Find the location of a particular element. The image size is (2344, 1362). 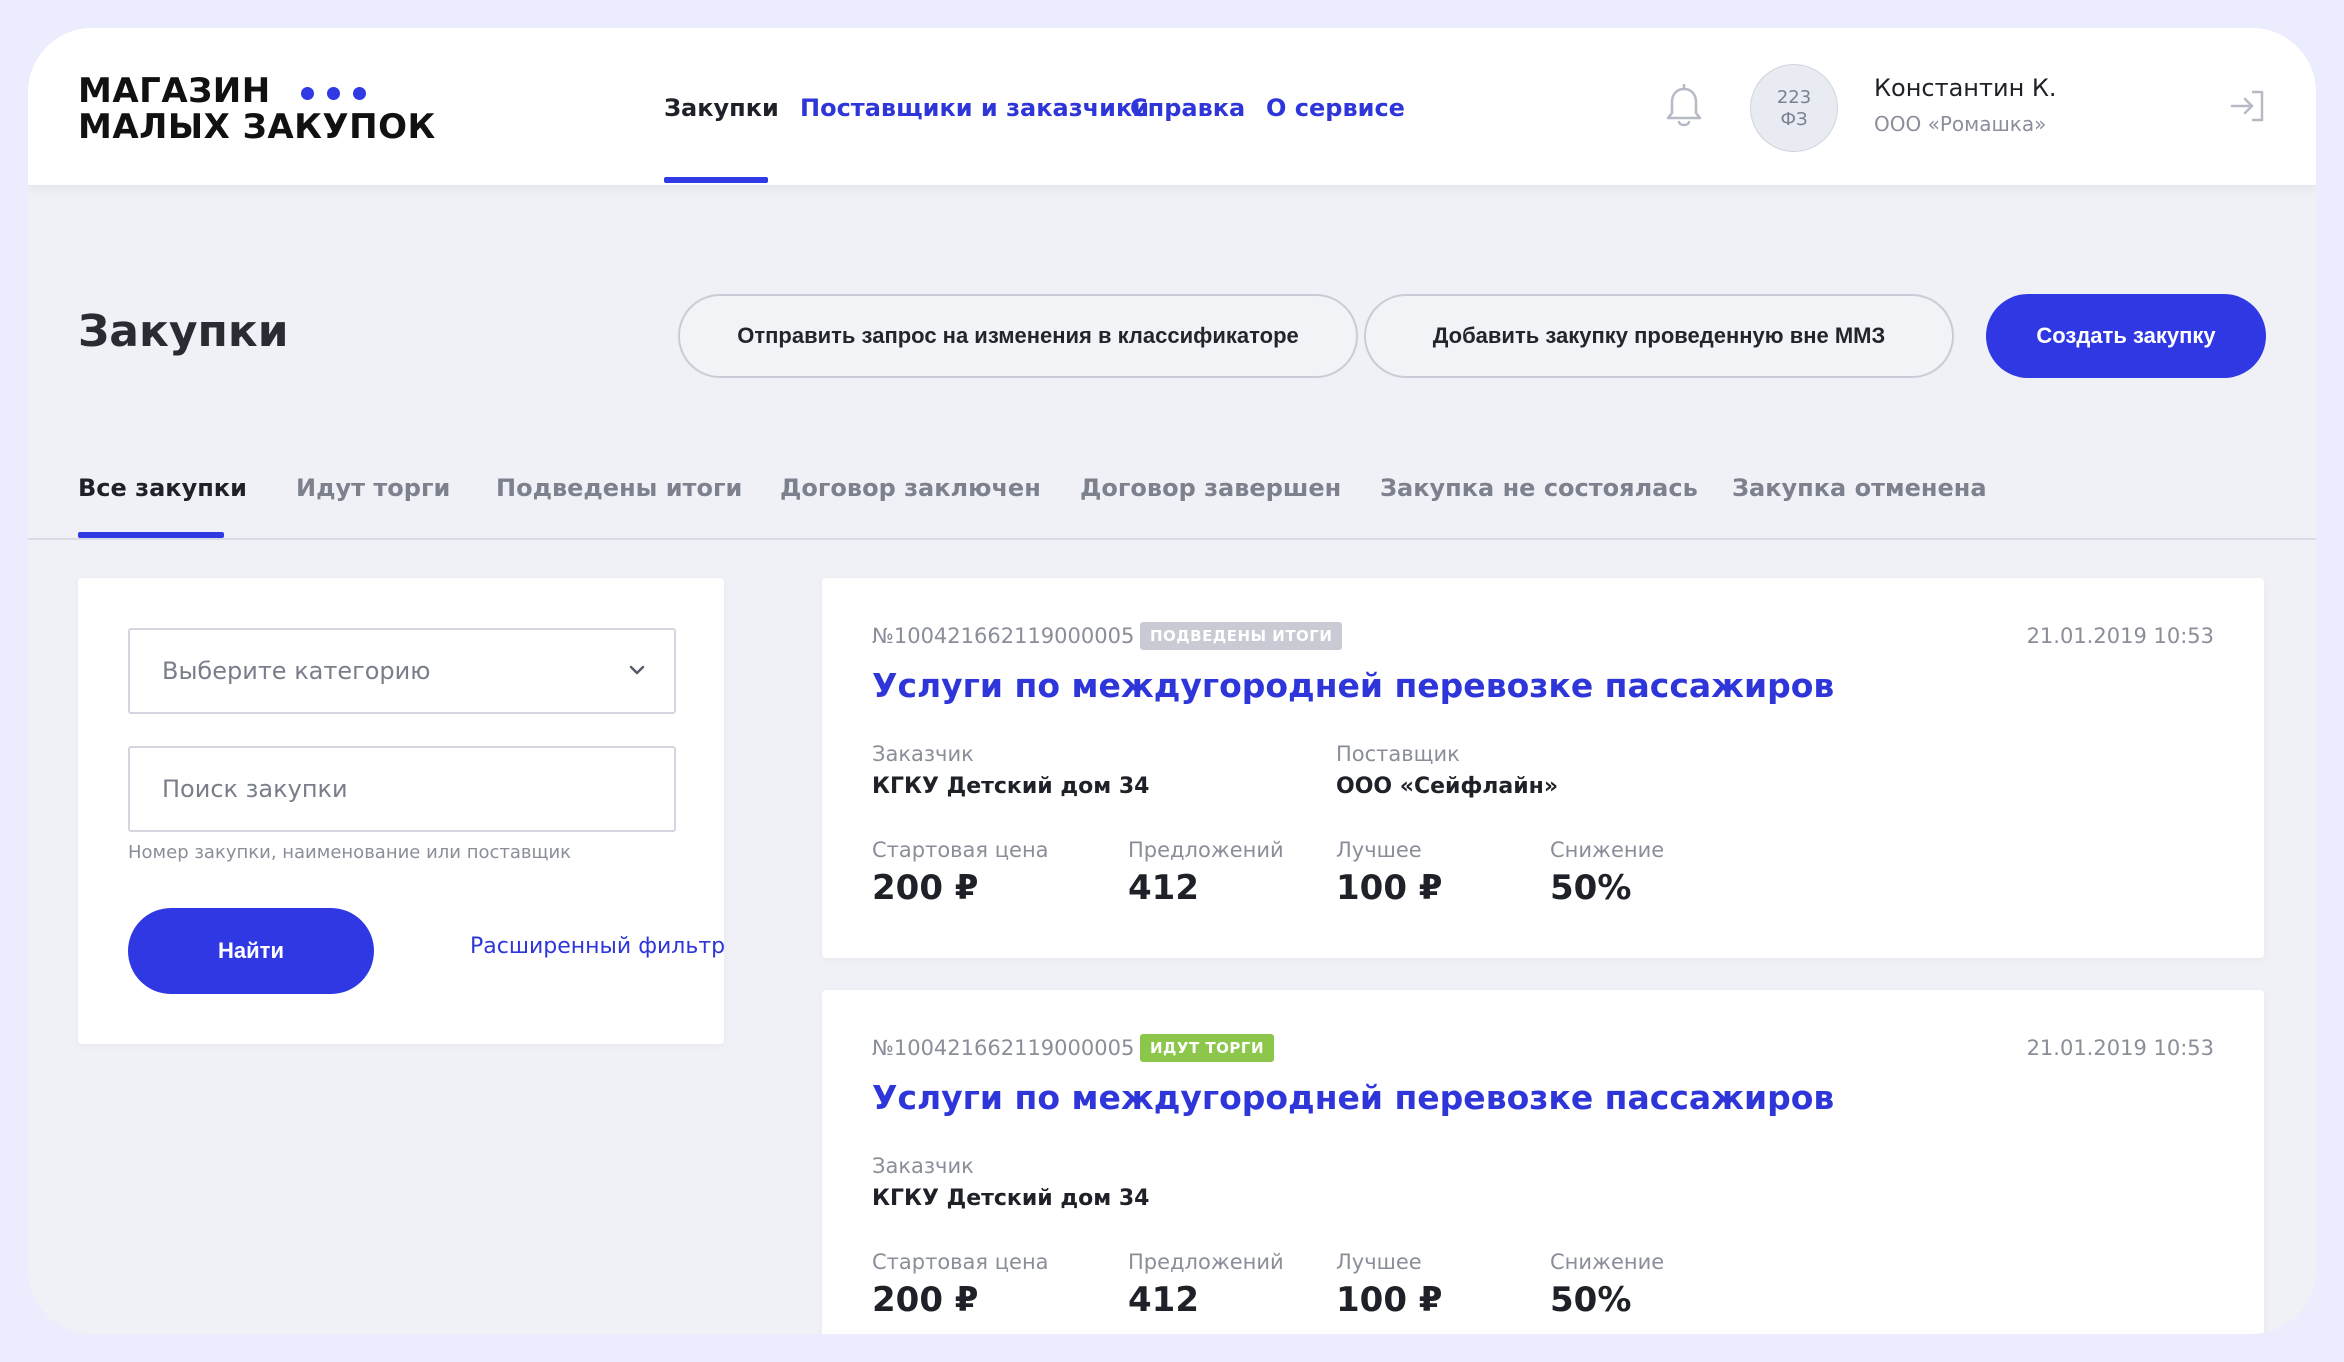

logo: МАГАЗИН МАЛЫХ ЗАКУПОК is located at coordinates (257, 109).